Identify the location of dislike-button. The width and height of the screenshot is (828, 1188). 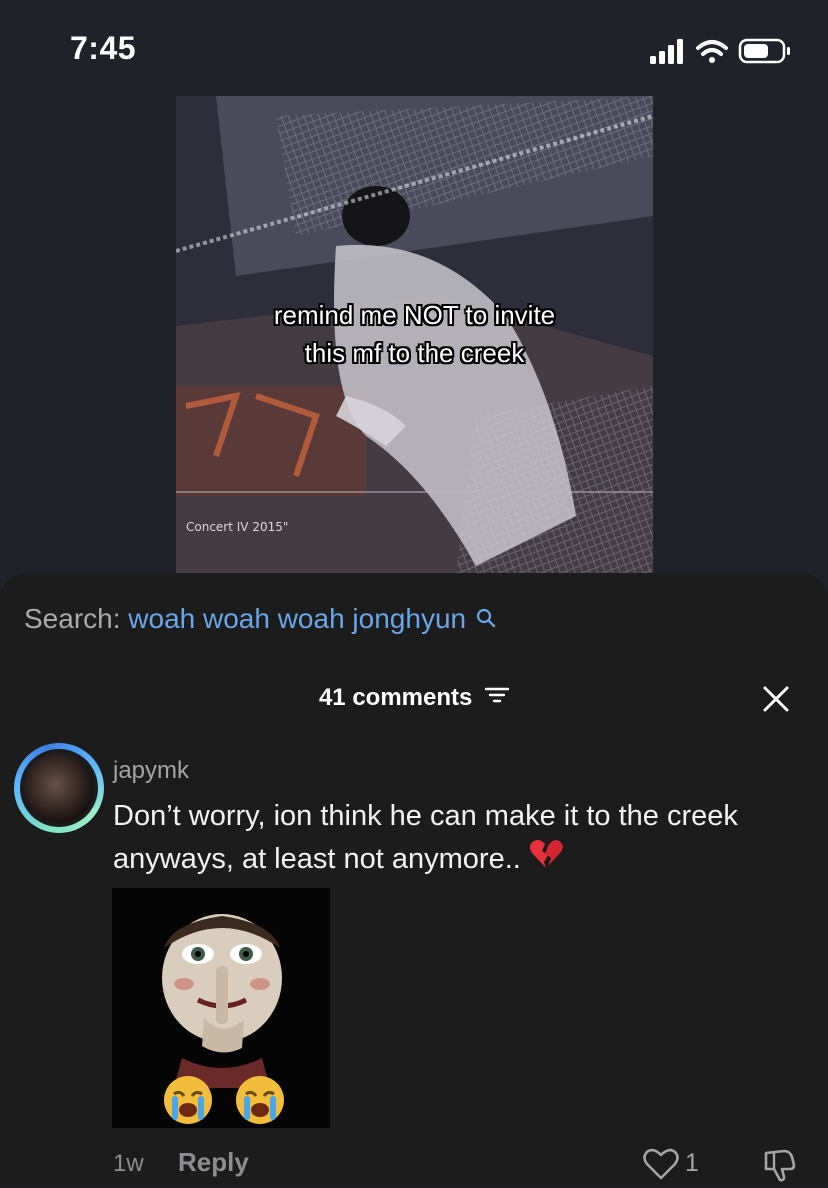
(780, 1167).